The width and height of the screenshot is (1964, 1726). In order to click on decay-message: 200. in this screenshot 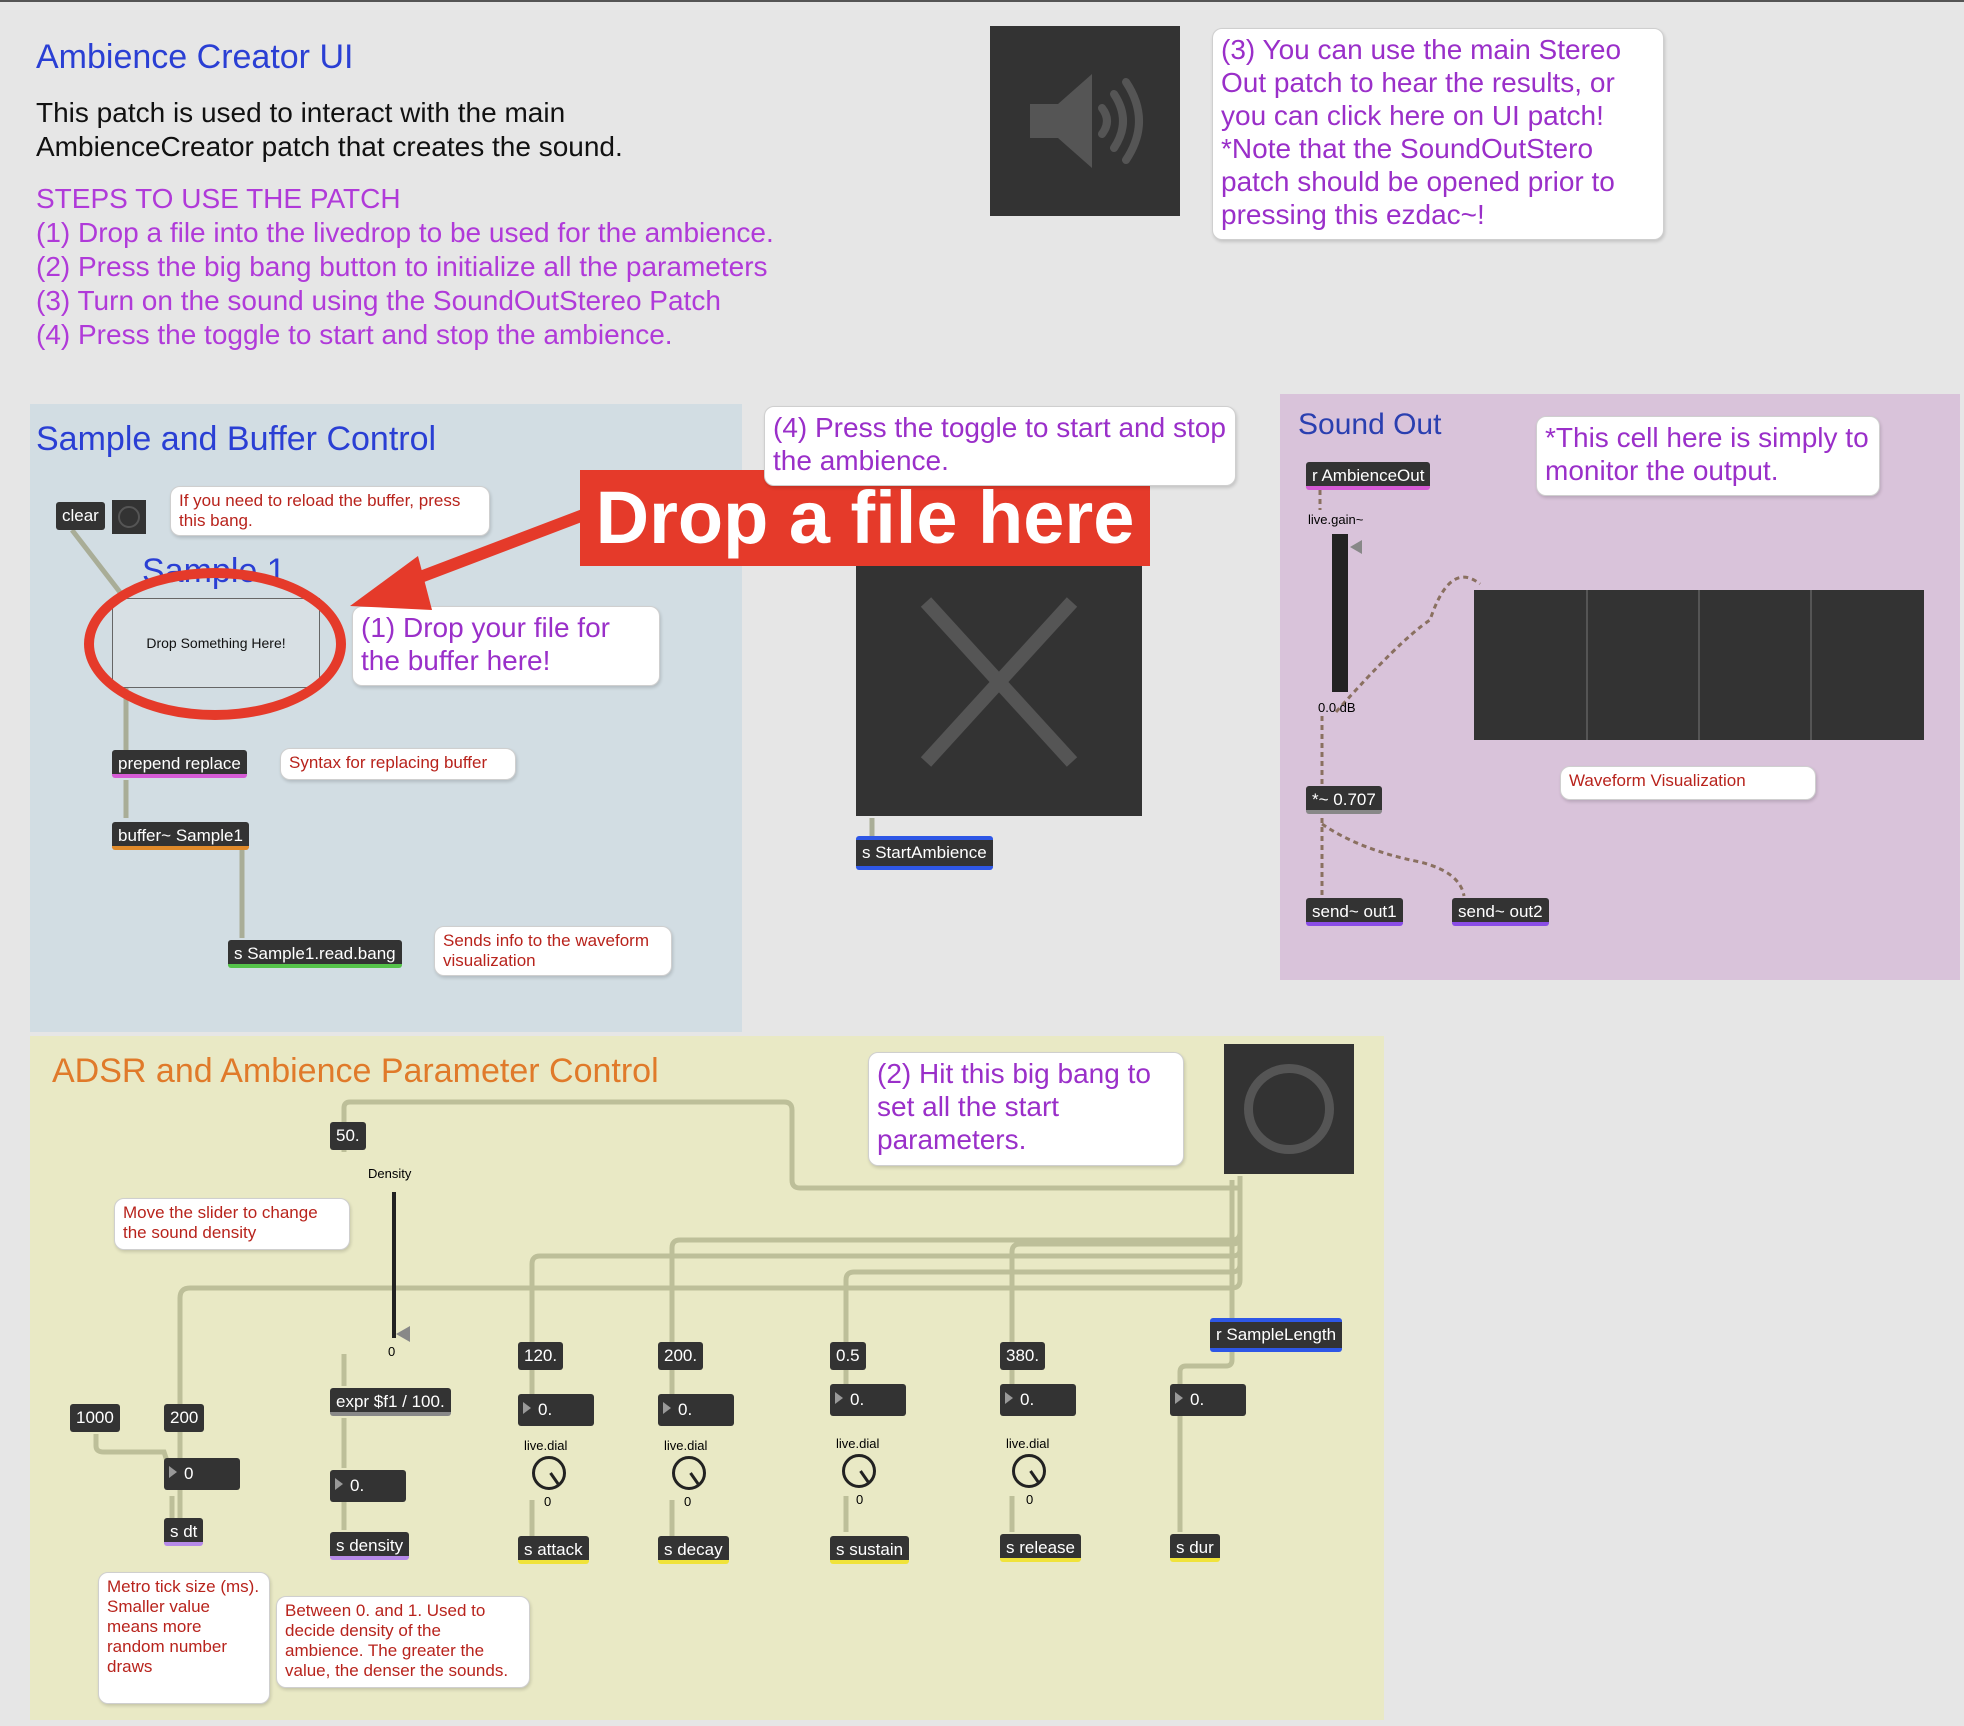, I will do `click(681, 1356)`.